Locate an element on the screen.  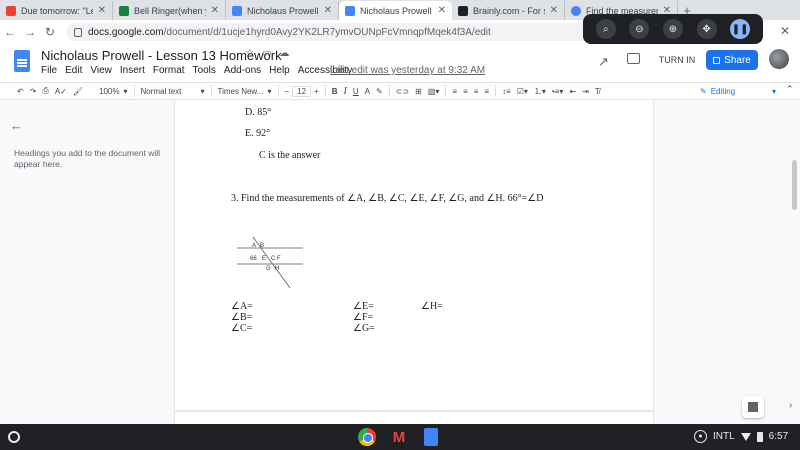
forward-arrow-icon: → is located at coordinates (30, 32).